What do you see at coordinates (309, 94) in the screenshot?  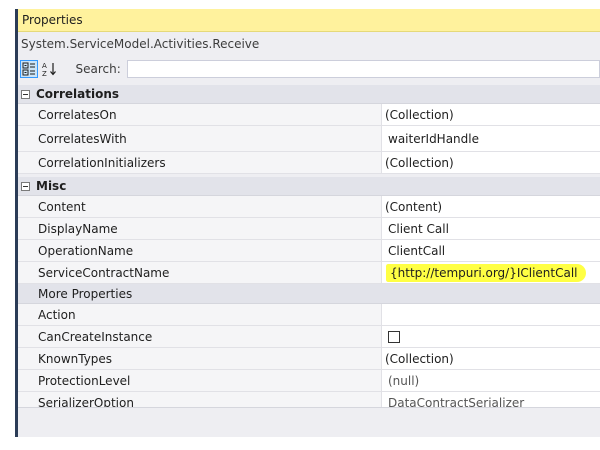 I see `category-correlations: Correlations` at bounding box center [309, 94].